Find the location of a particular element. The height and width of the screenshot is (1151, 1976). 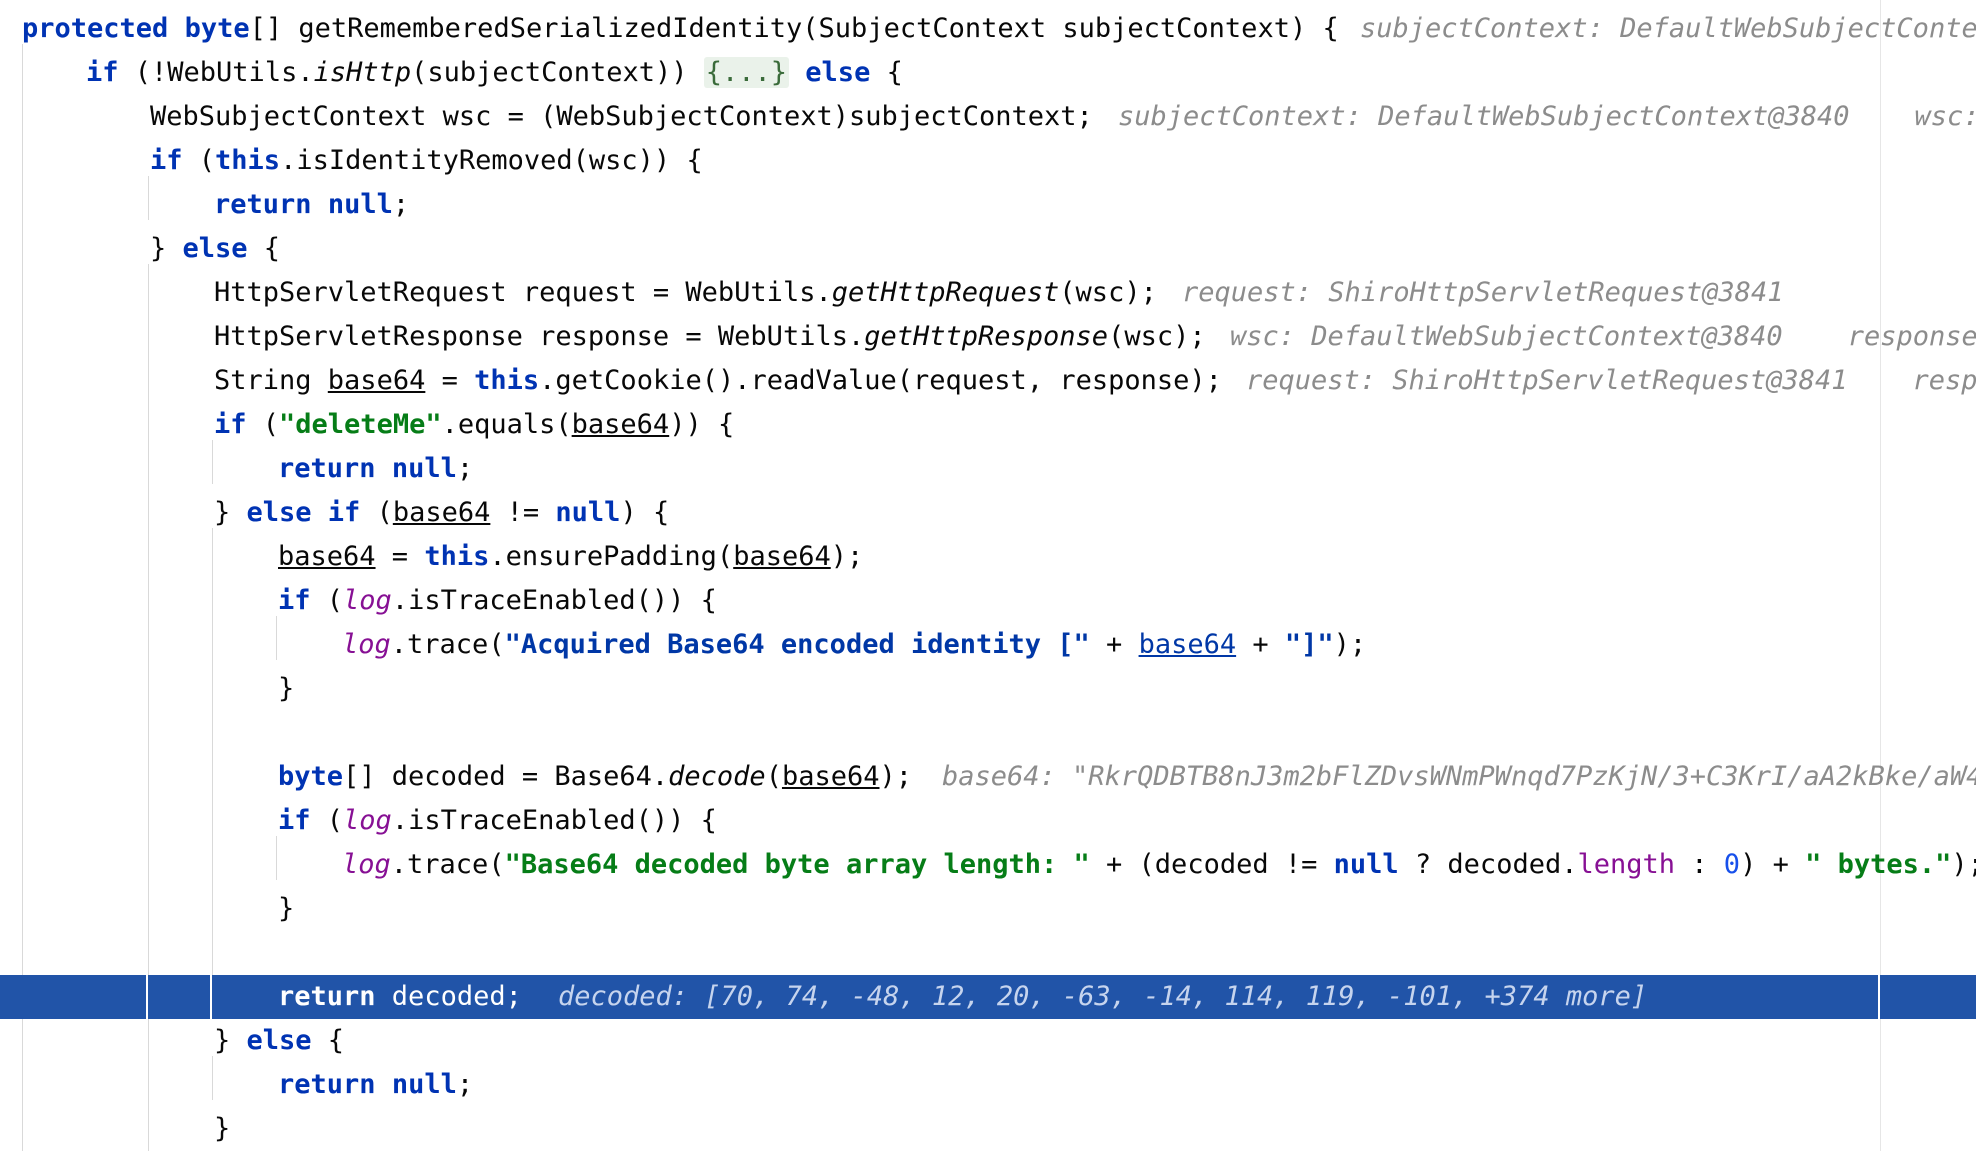

keyword: else if is located at coordinates (303, 512).